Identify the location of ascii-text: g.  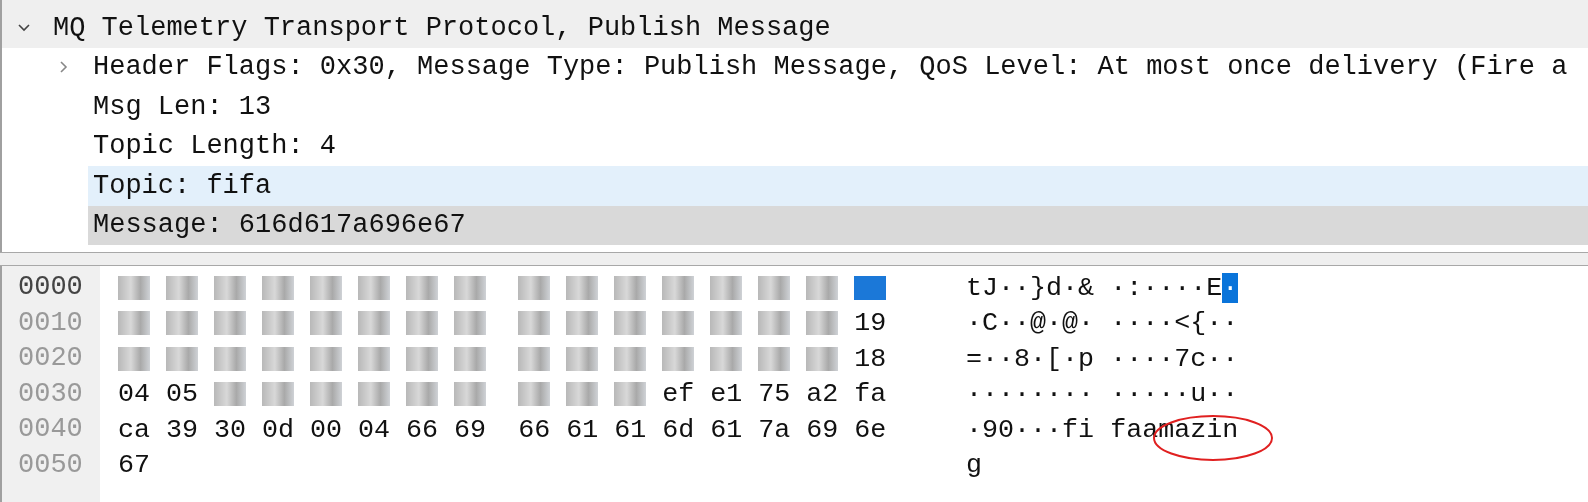
(974, 465).